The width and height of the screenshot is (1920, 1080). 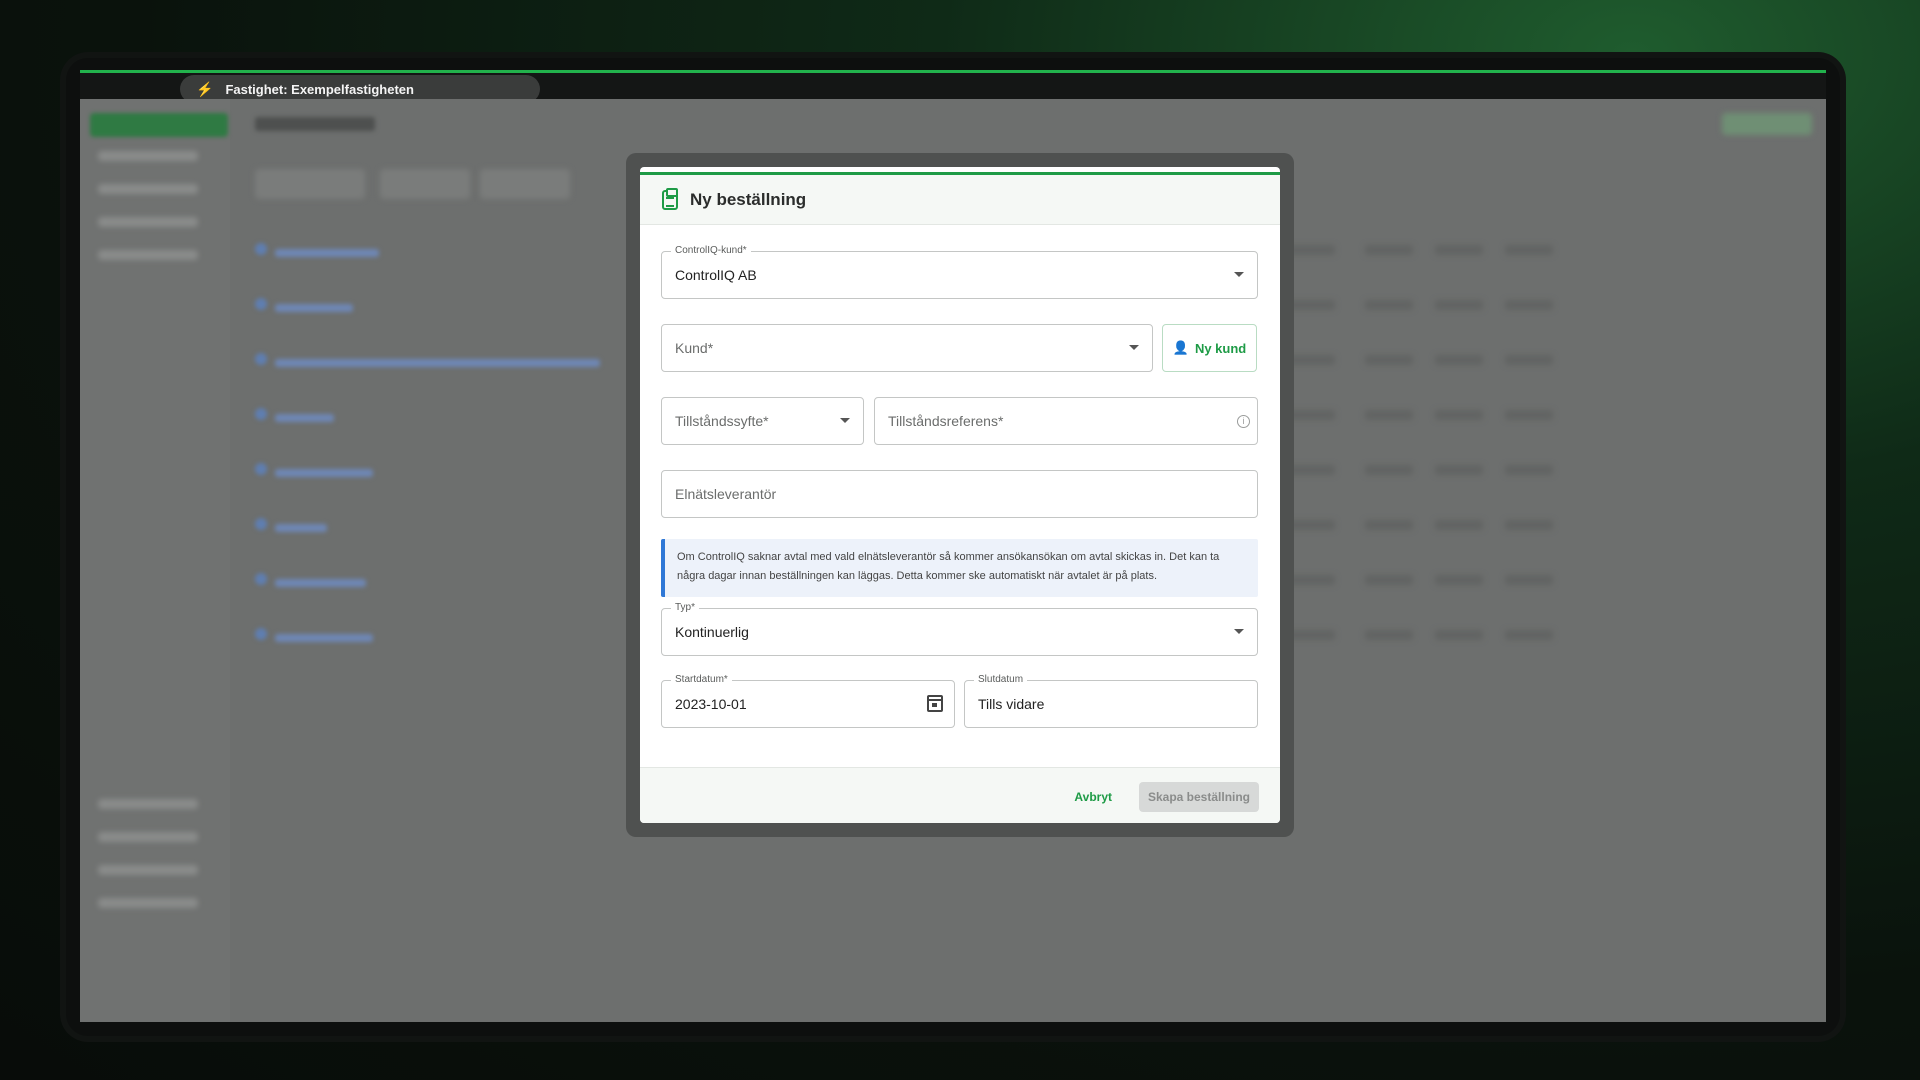 What do you see at coordinates (319, 89) in the screenshot?
I see `window-tab-title: Fastighet: Exempelfastigheten` at bounding box center [319, 89].